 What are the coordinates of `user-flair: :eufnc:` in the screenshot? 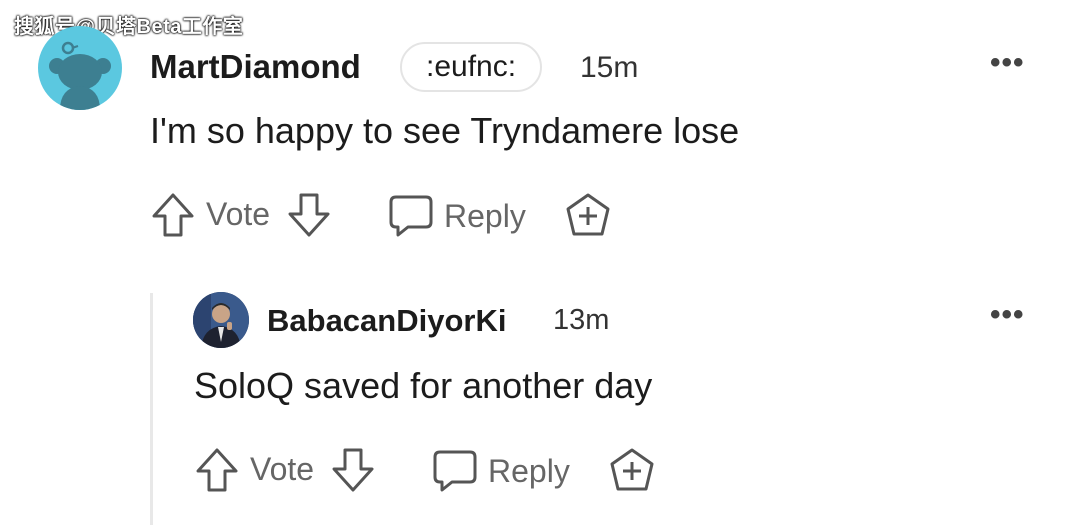 It's located at (471, 67).